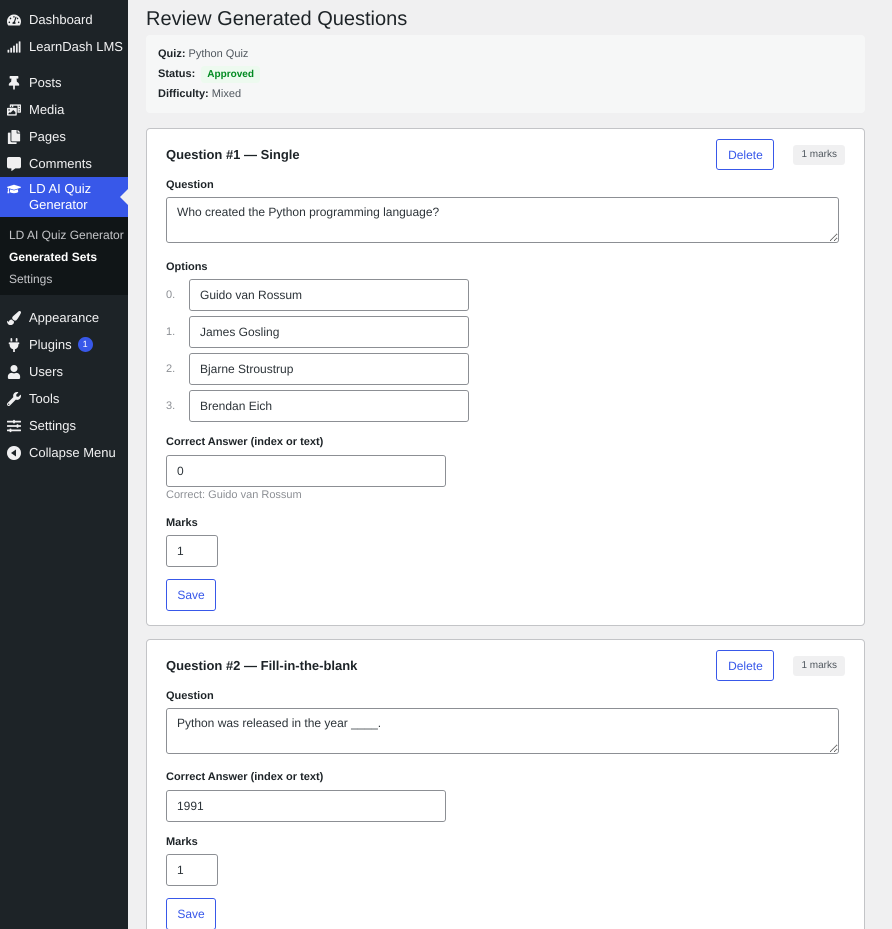 This screenshot has height=929, width=892. Describe the element at coordinates (329, 295) in the screenshot. I see `option-input: Guido van Rossum` at that location.